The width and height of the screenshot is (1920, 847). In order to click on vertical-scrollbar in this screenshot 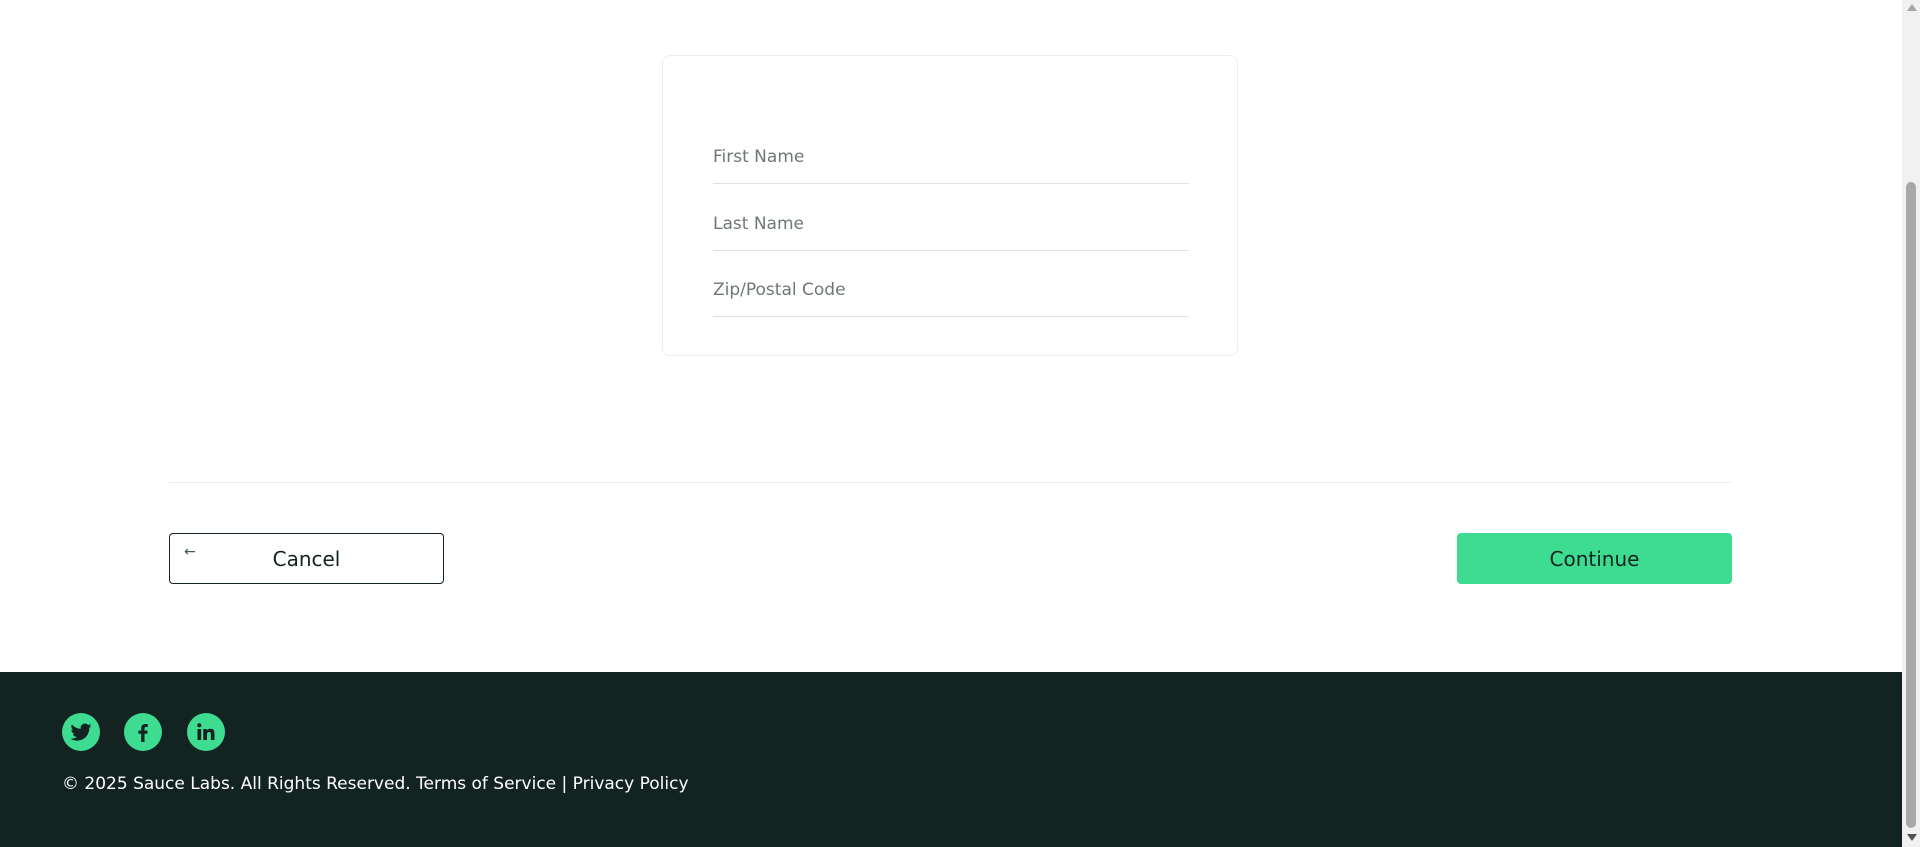, I will do `click(1911, 423)`.